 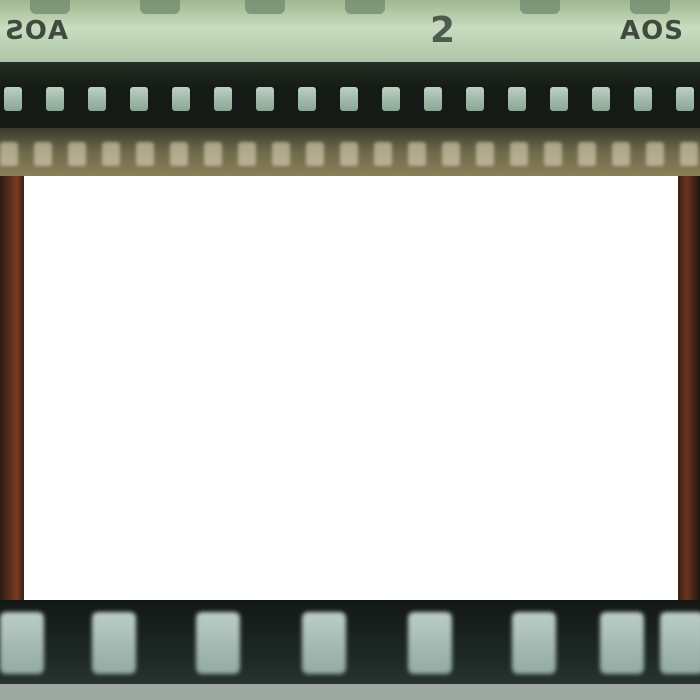 What do you see at coordinates (350, 692) in the screenshot?
I see `film-bottom-edge` at bounding box center [350, 692].